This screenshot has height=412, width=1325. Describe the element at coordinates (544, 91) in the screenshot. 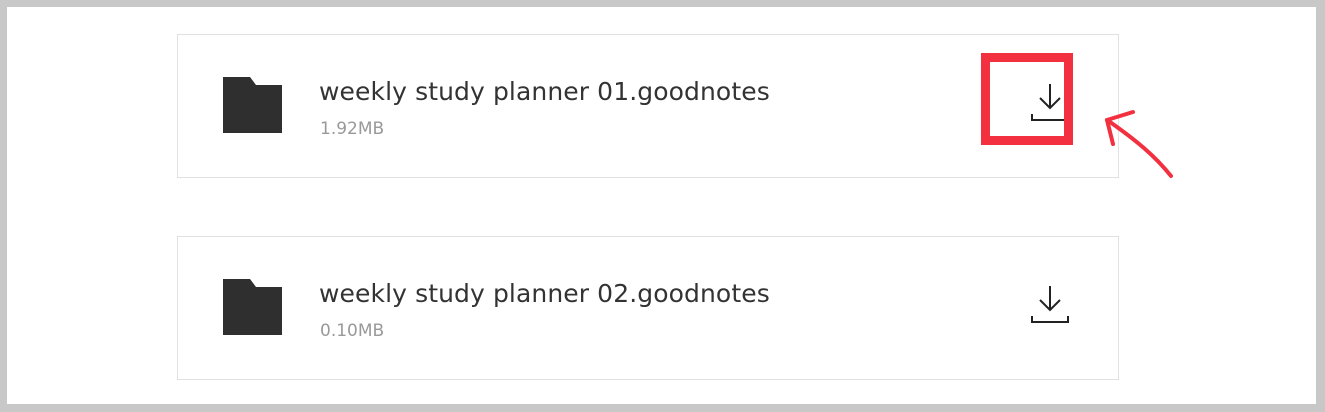

I see `file-name: weekly study planner 01.goodnotes` at that location.